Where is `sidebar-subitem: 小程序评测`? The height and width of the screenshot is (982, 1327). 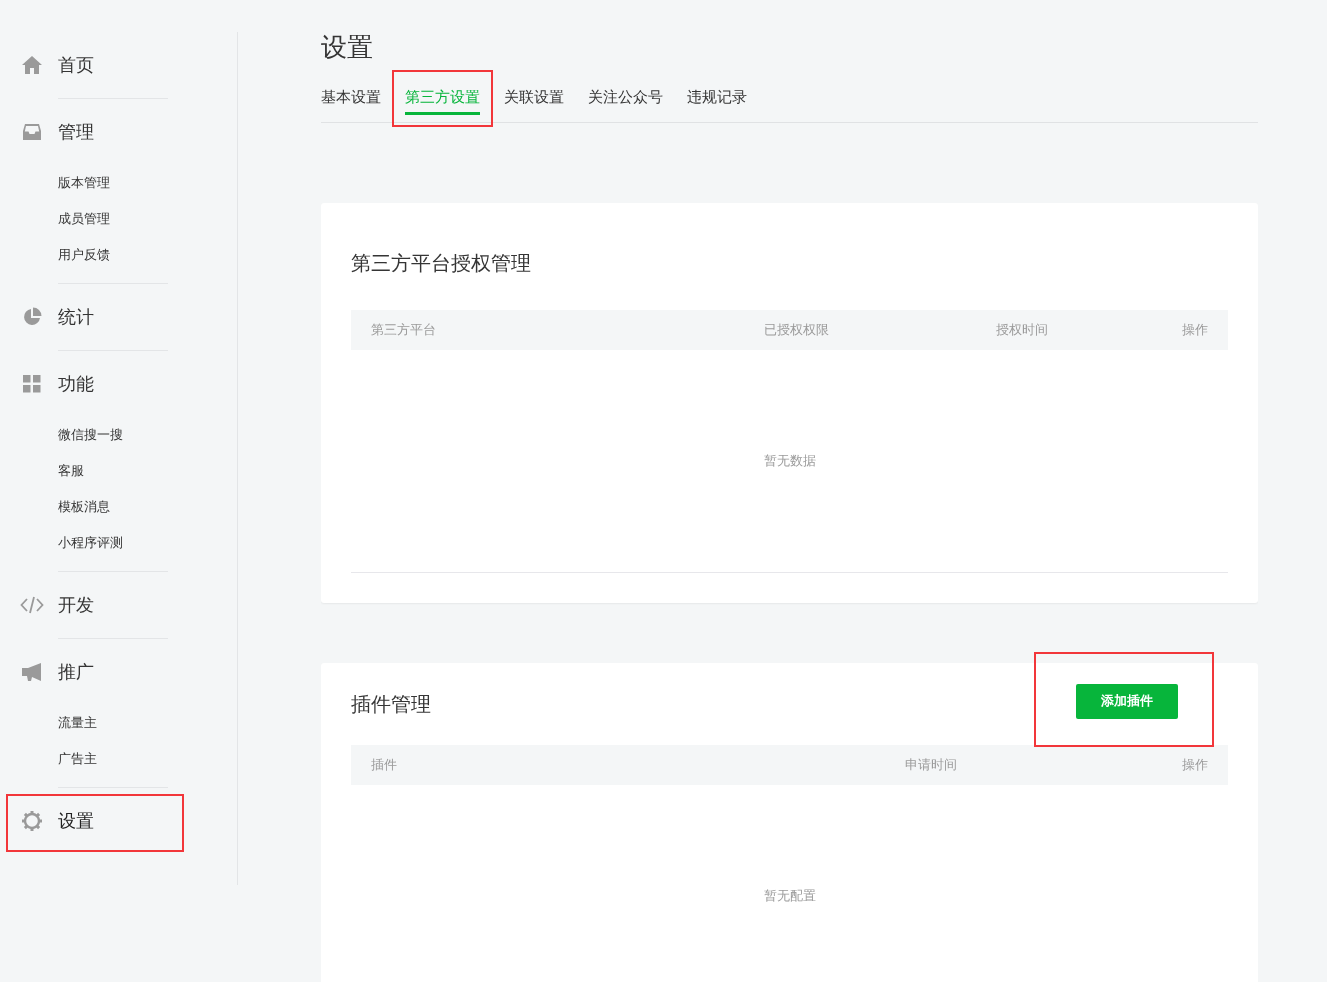
sidebar-subitem: 小程序评测 is located at coordinates (118, 543).